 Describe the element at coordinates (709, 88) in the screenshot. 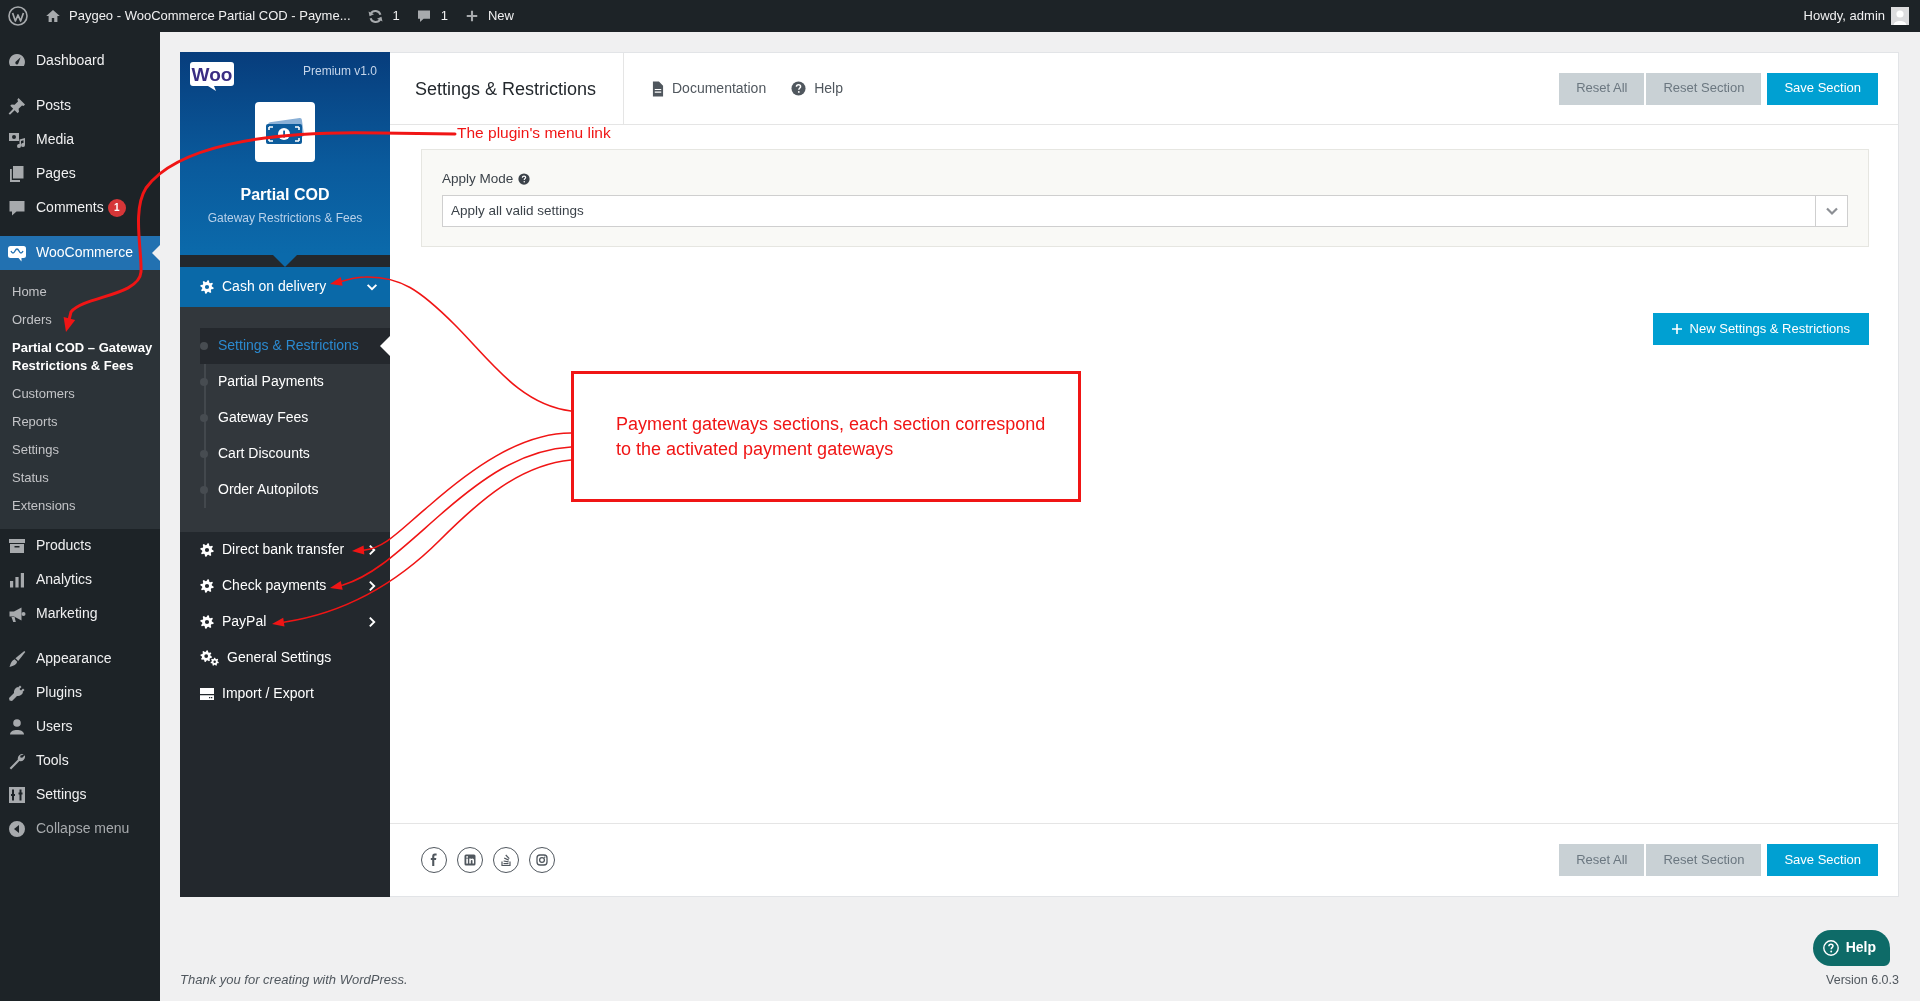

I see `header-link: Documentation` at that location.